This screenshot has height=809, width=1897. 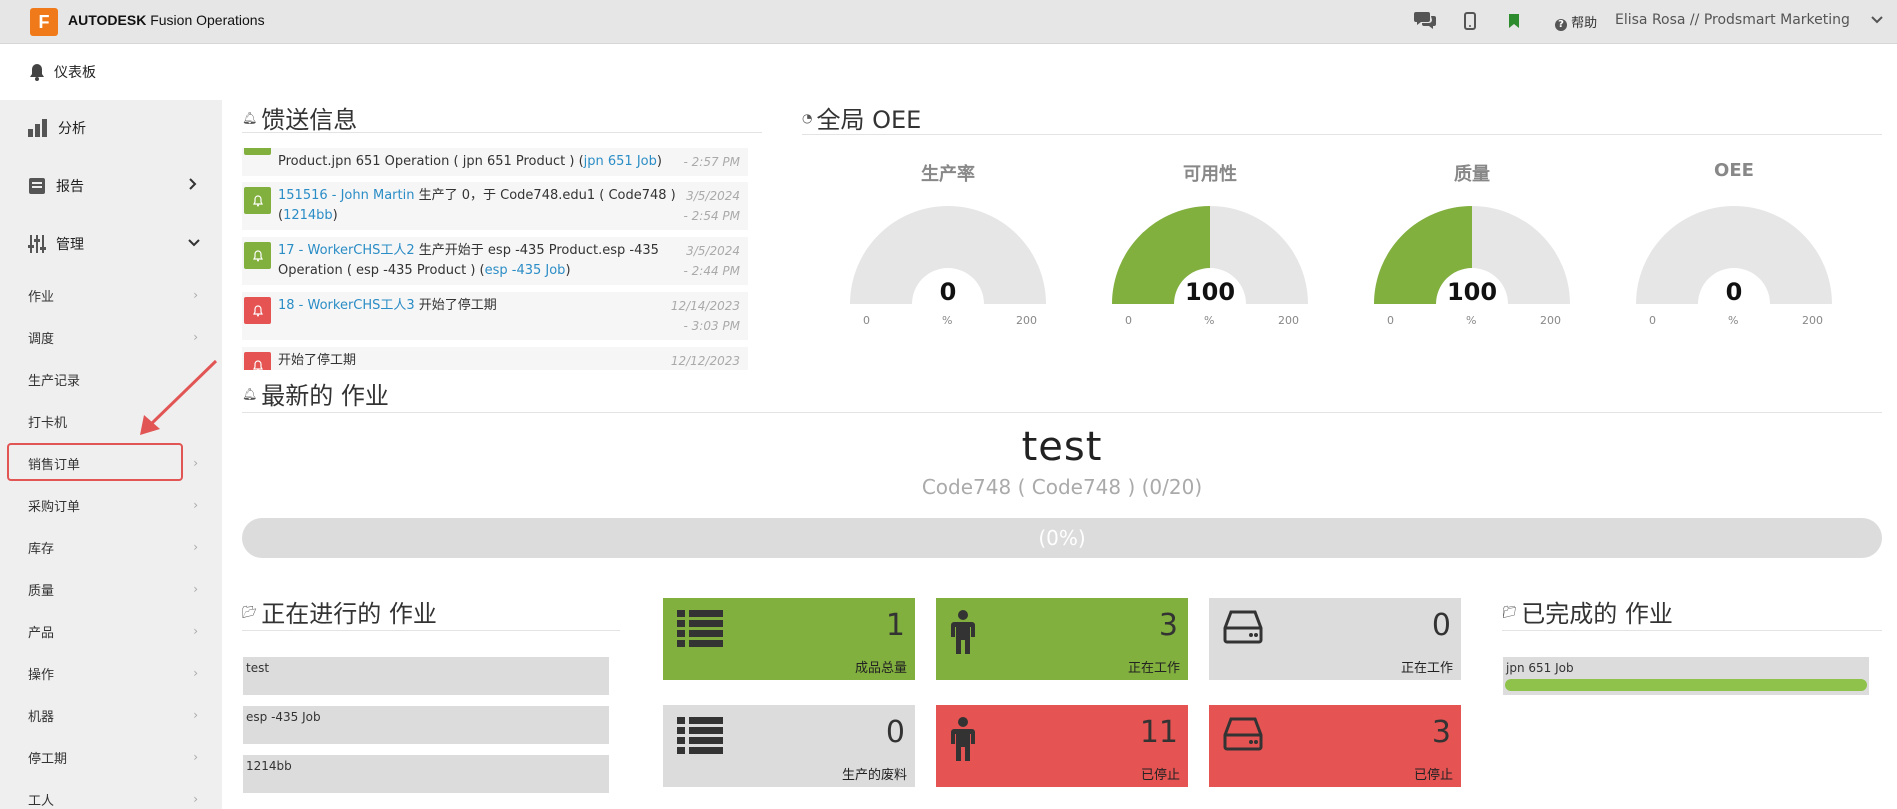 I want to click on feed-worker-link: 18 - WorkerCHS工人3, so click(x=346, y=305).